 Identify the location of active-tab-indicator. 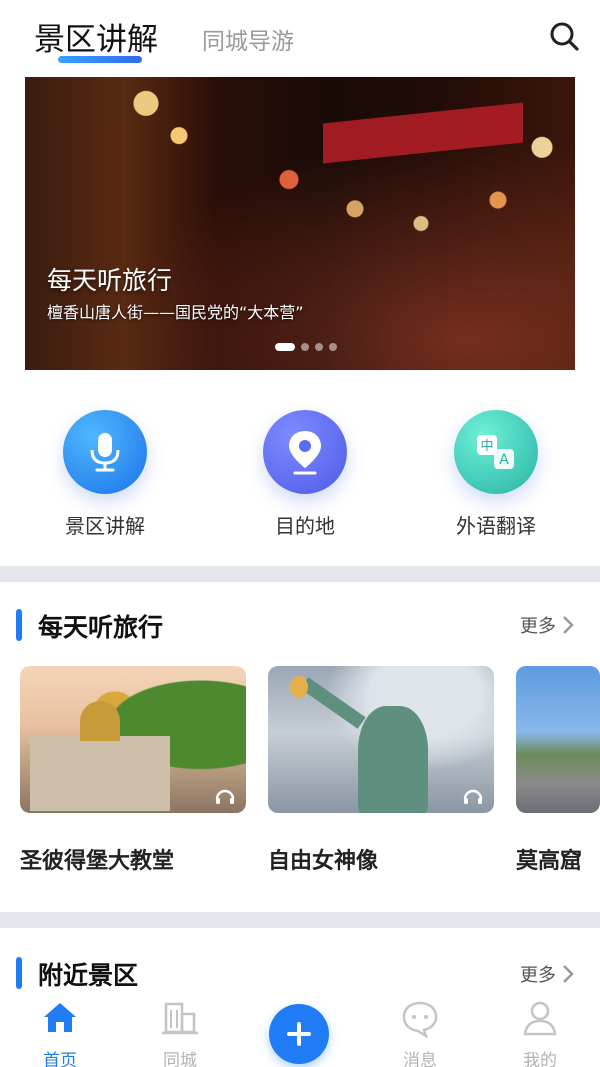
(100, 59).